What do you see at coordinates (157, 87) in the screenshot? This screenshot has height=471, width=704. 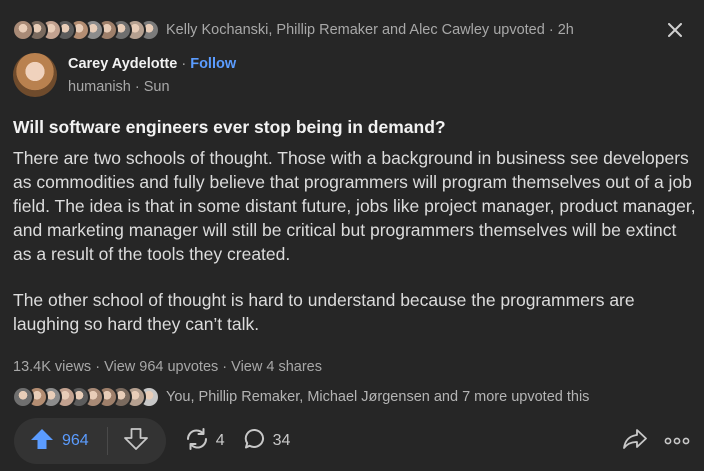 I see `post-date: Sun` at bounding box center [157, 87].